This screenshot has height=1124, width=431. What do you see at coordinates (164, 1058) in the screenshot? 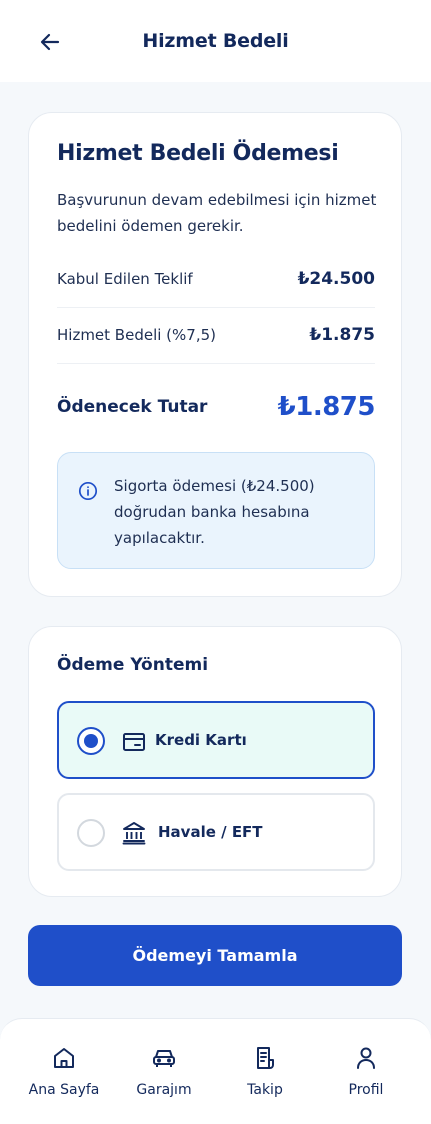
I see `car-icon` at bounding box center [164, 1058].